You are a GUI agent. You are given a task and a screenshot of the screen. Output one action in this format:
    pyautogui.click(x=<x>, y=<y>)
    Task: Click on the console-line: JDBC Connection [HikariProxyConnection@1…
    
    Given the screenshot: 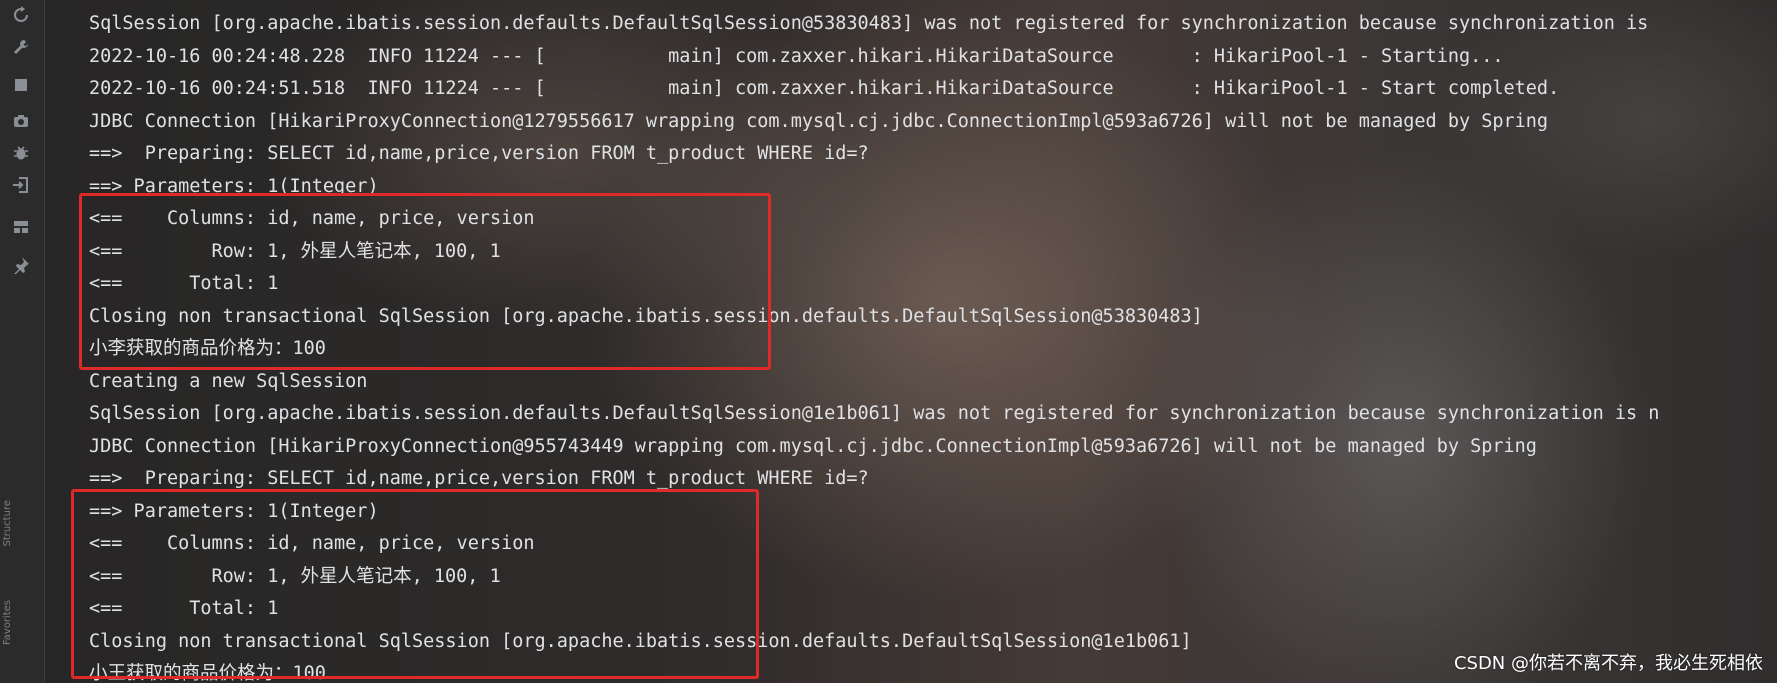 What is the action you would take?
    pyautogui.click(x=819, y=121)
    